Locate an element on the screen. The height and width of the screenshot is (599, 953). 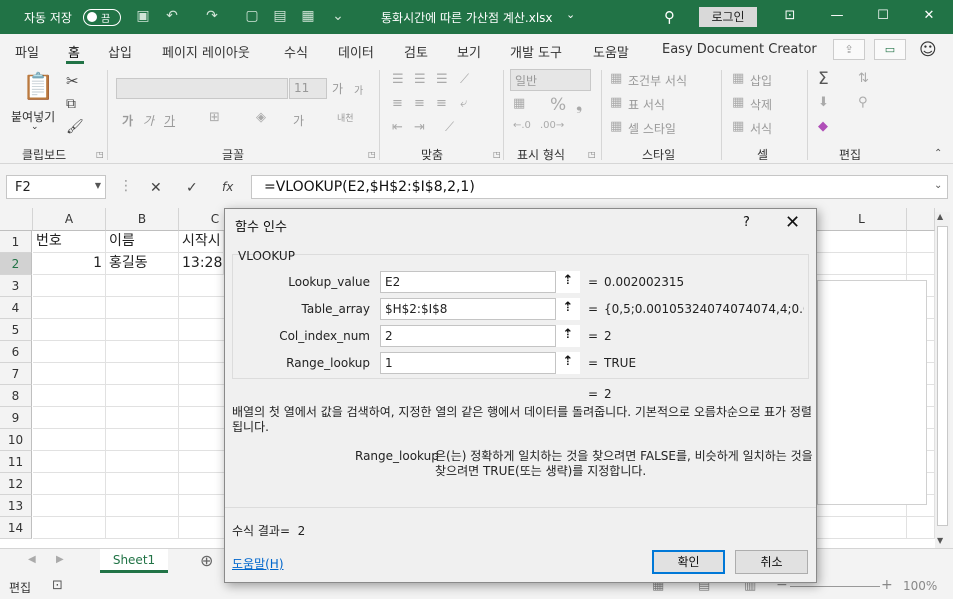
font-name-select is located at coordinates (202, 88).